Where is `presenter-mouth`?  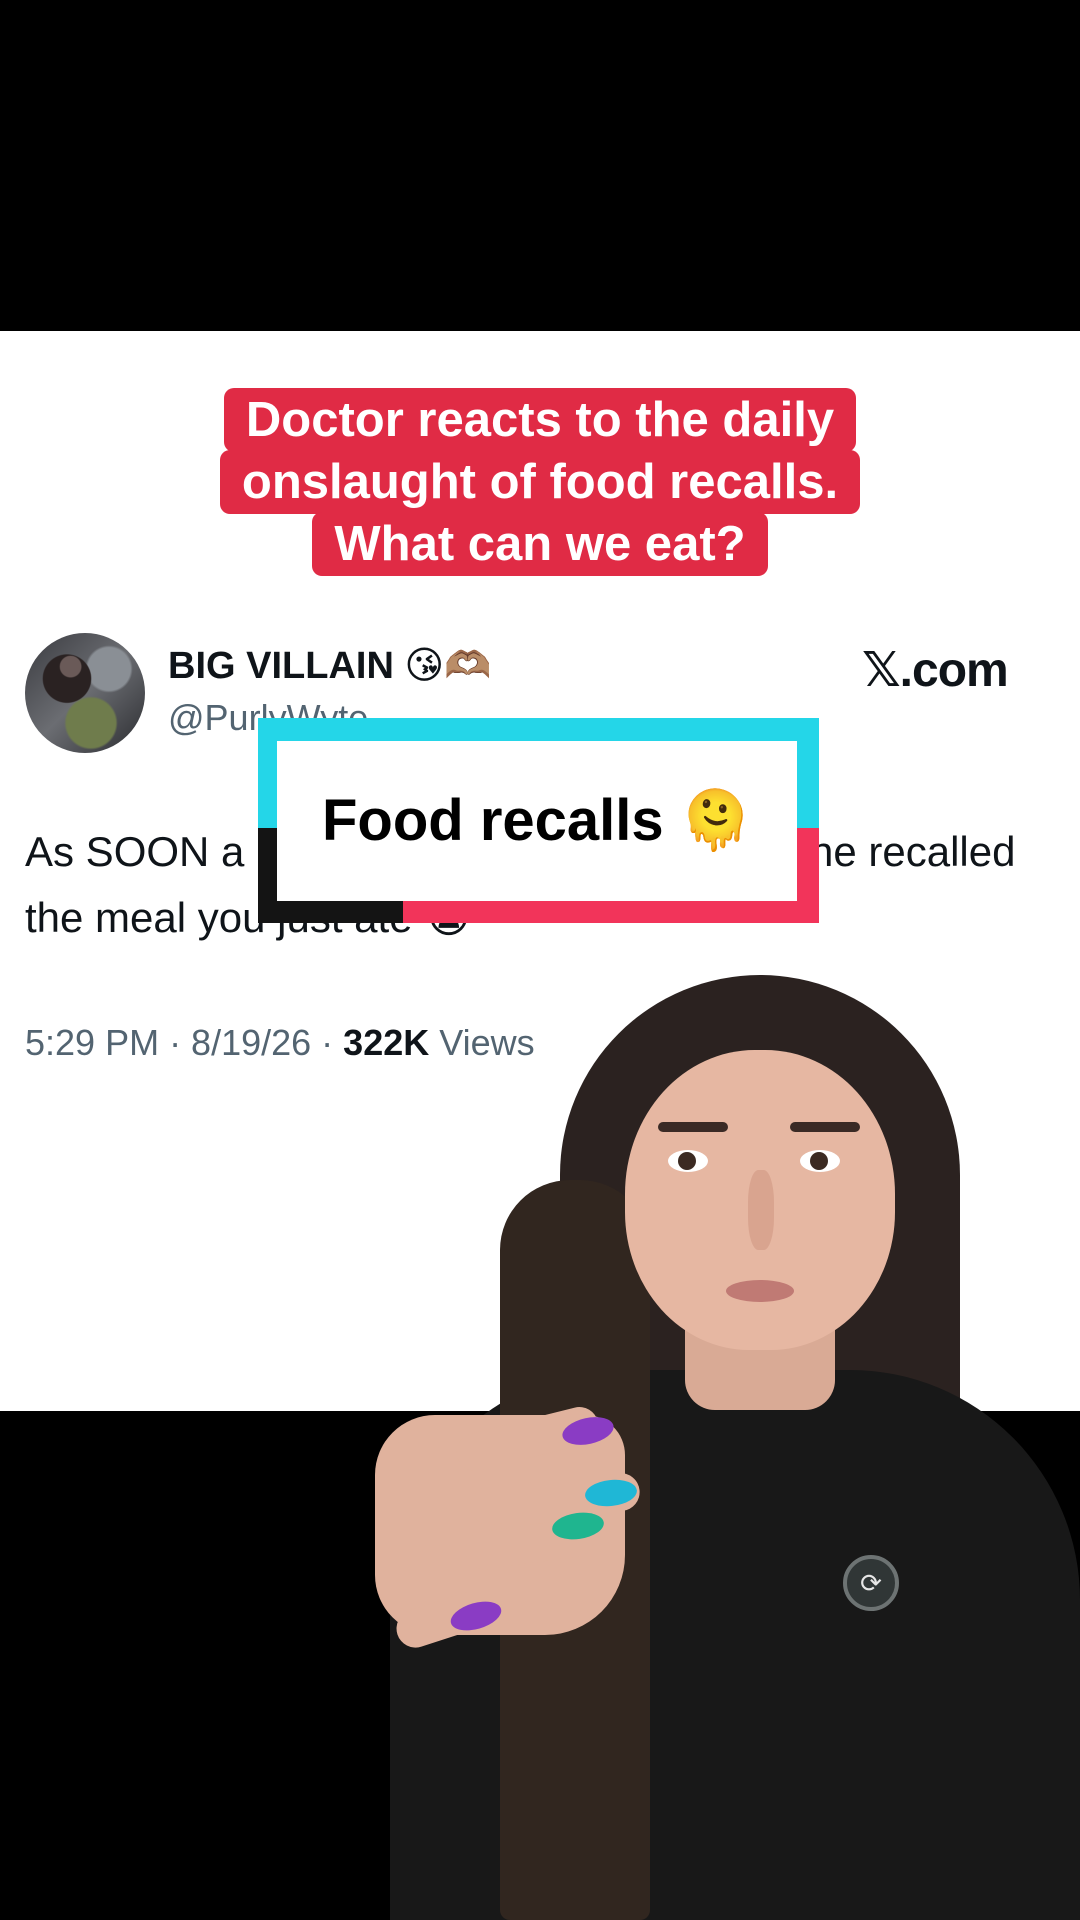
presenter-mouth is located at coordinates (760, 1291).